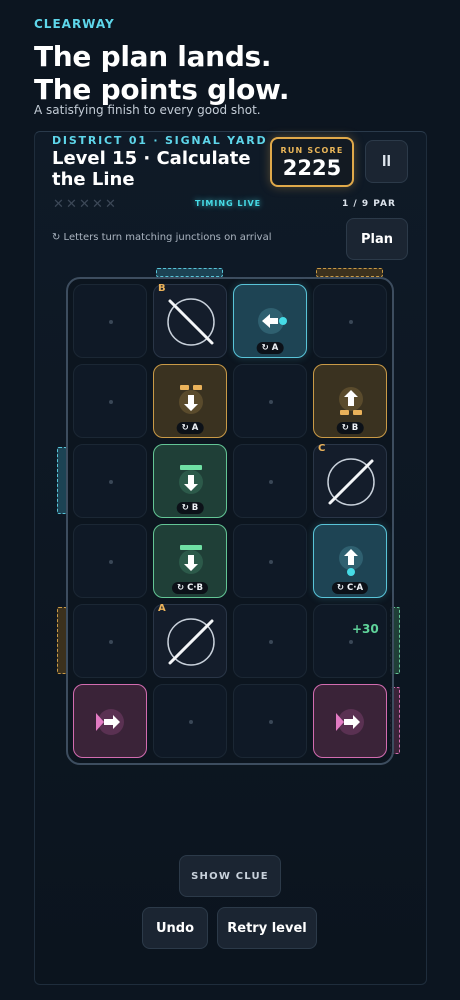 The height and width of the screenshot is (1000, 460). Describe the element at coordinates (350, 561) in the screenshot. I see `arrow-tile-up-blue: ↻ C·A` at that location.